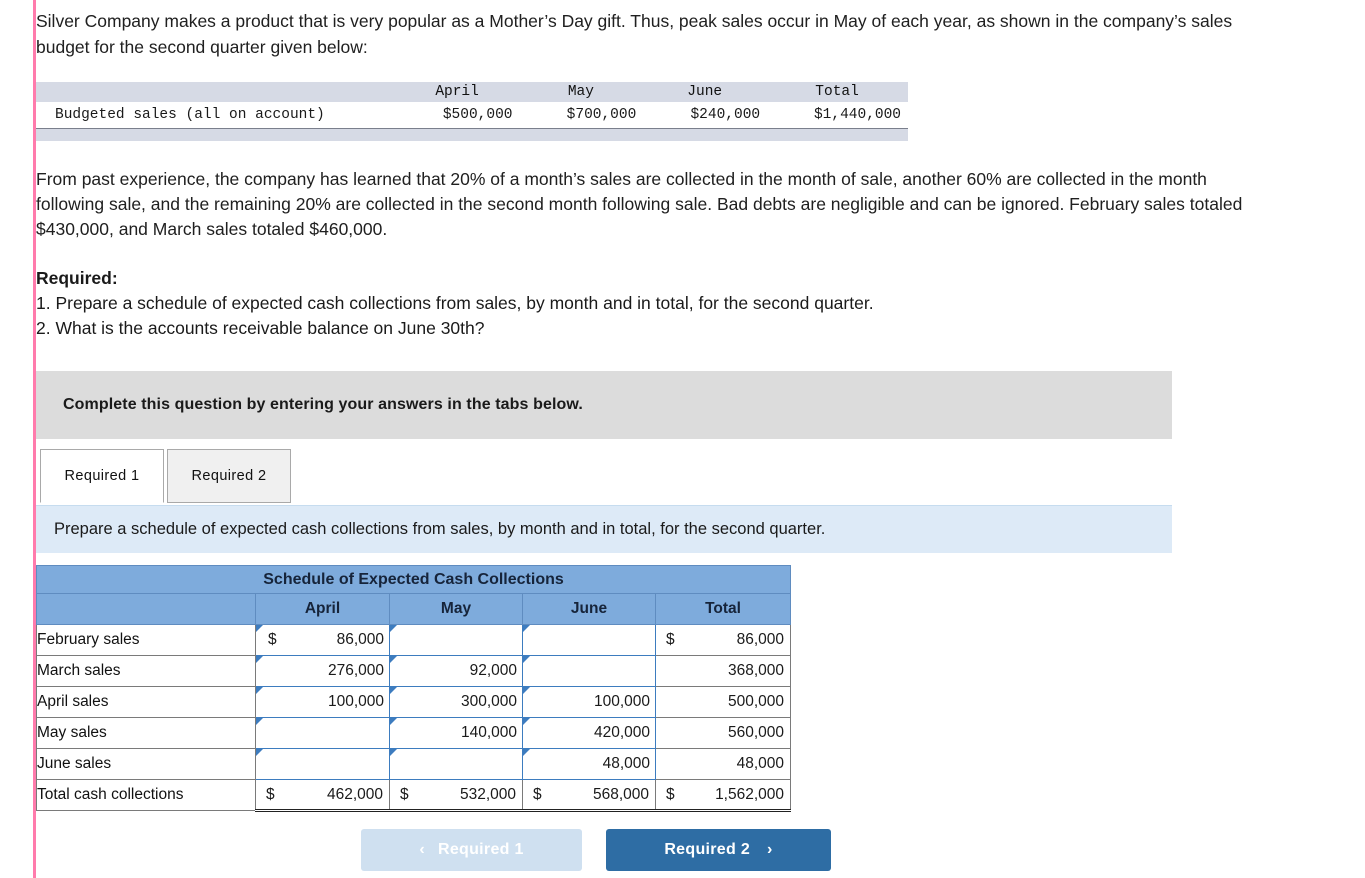  What do you see at coordinates (322, 702) in the screenshot?
I see `cell-april-april: 100,000` at bounding box center [322, 702].